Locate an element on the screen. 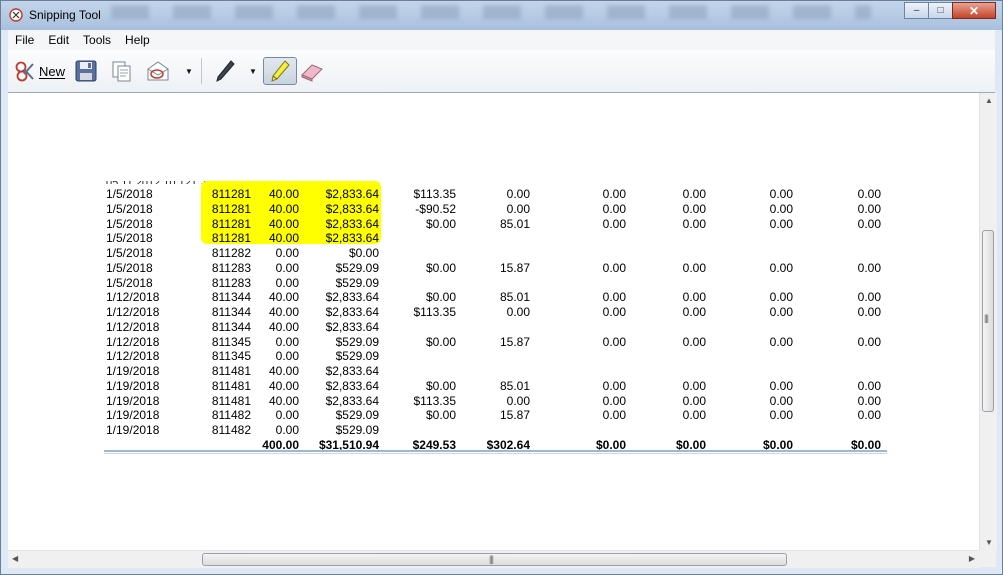 This screenshot has height=575, width=1003. highlighter-button is located at coordinates (280, 71).